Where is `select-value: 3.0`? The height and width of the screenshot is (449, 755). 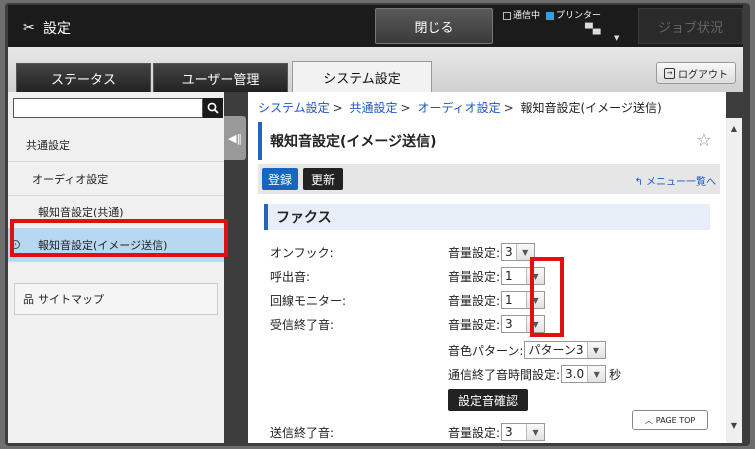 select-value: 3.0 is located at coordinates (575, 374).